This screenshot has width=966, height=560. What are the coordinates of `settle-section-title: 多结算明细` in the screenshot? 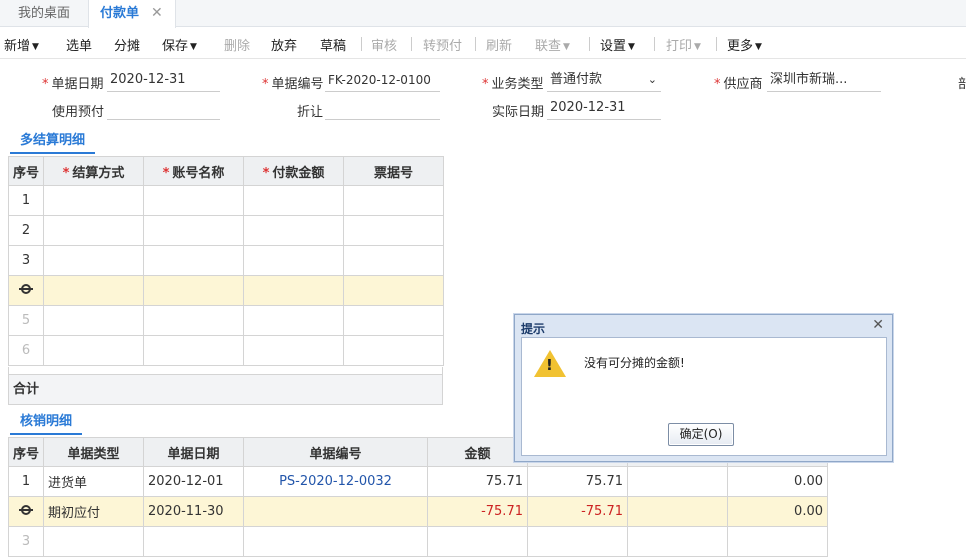 It's located at (53, 141).